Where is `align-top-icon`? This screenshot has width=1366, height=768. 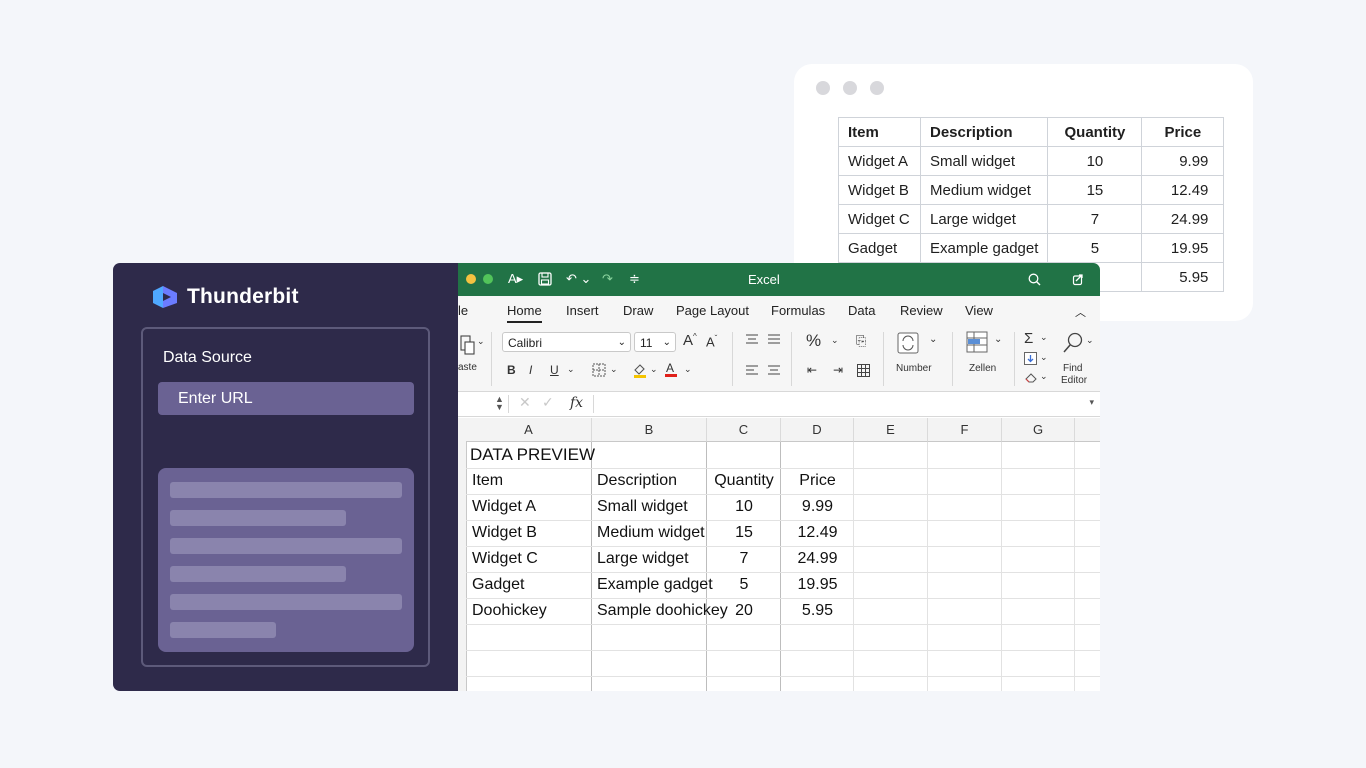 align-top-icon is located at coordinates (752, 339).